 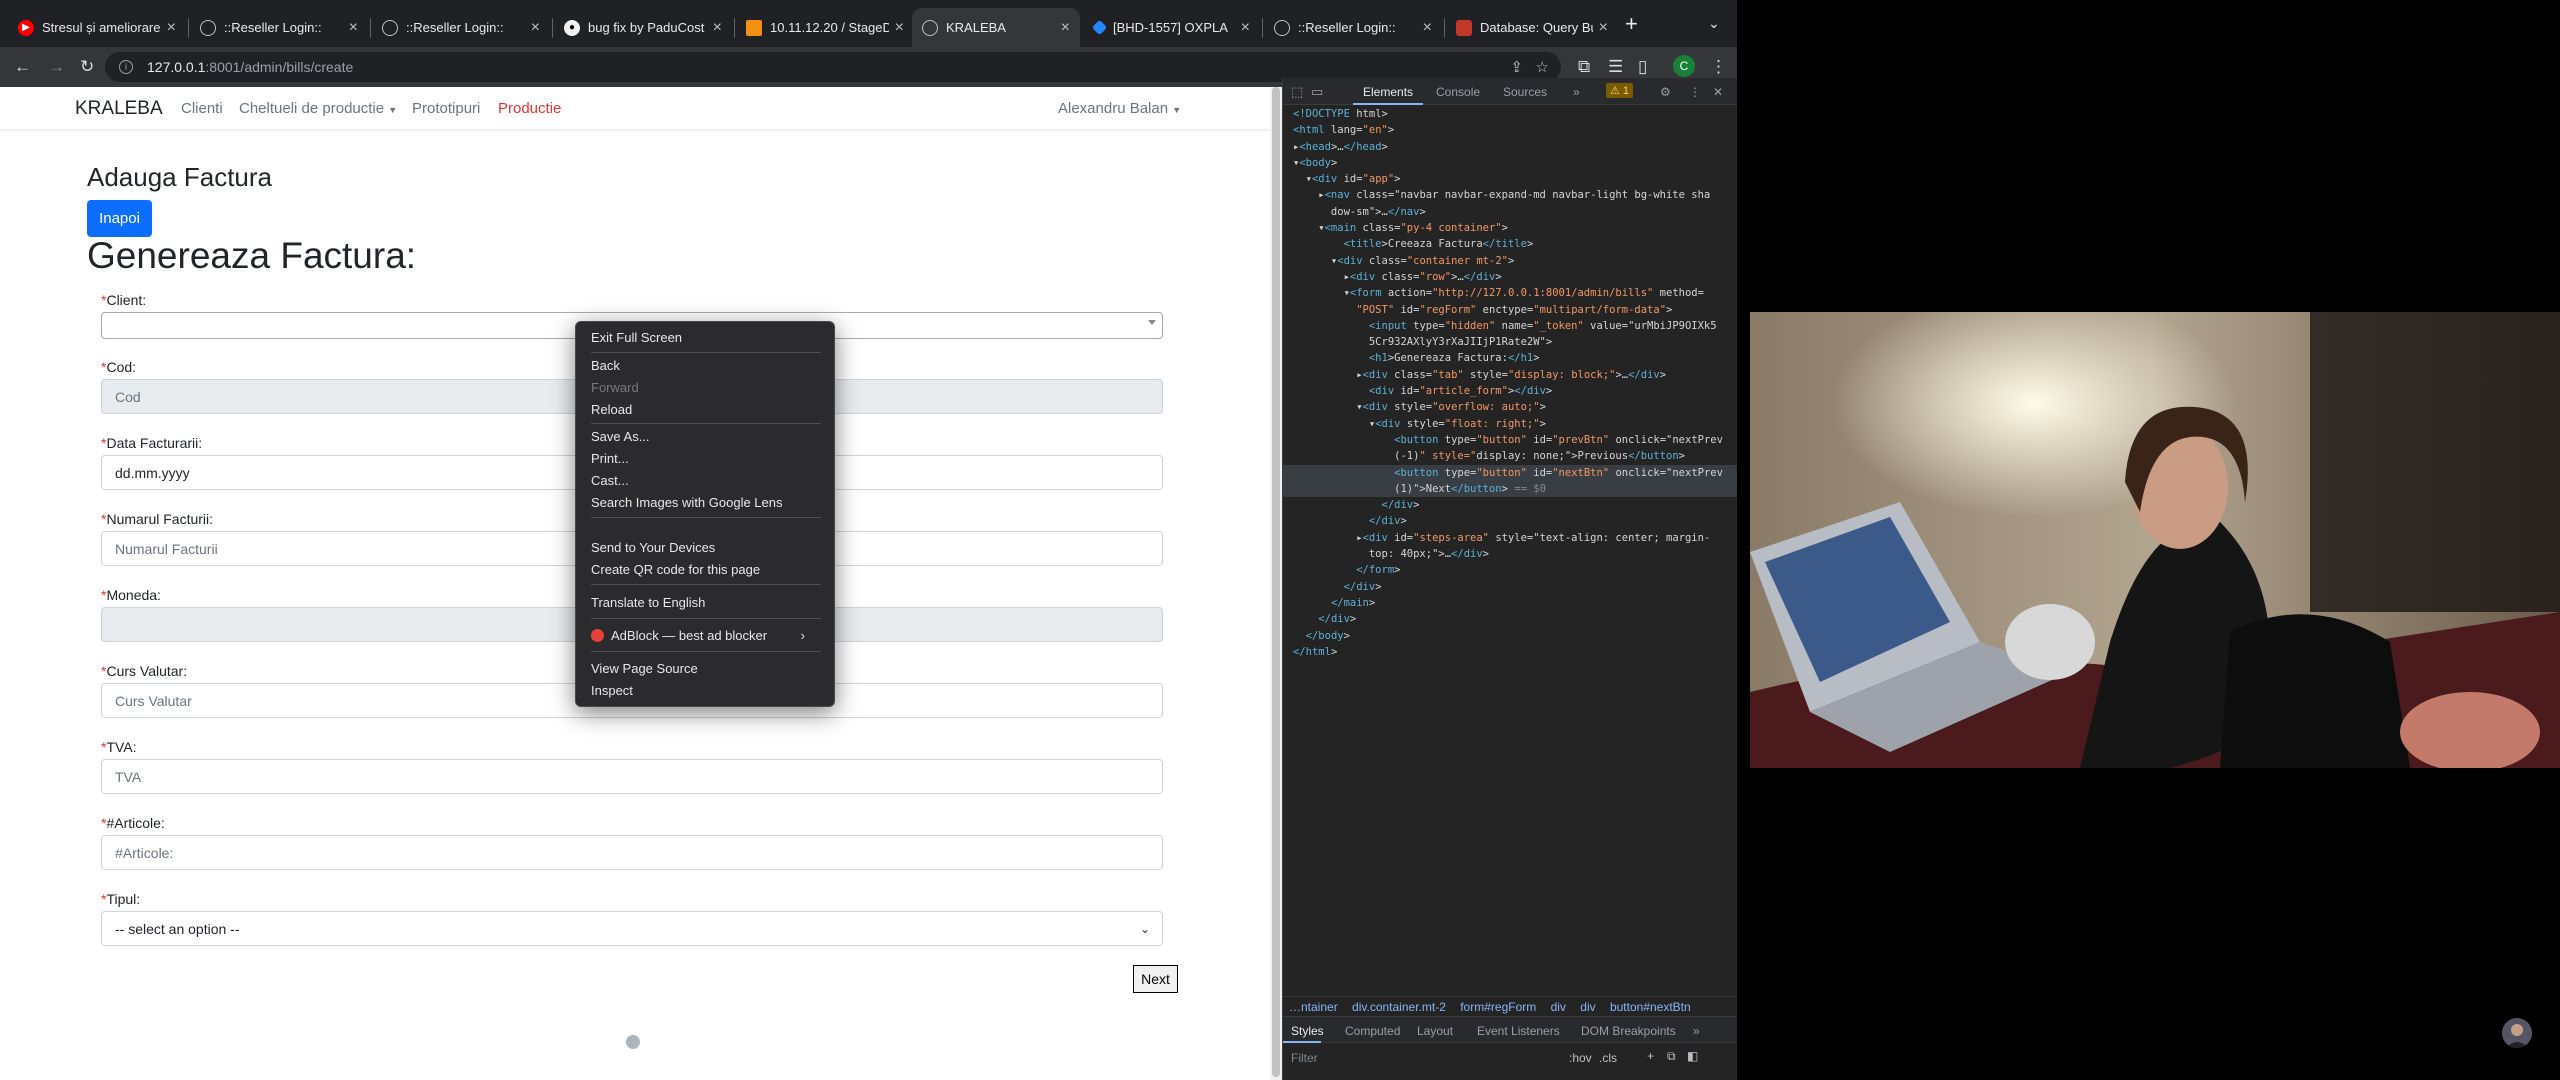 What do you see at coordinates (1313, 1007) in the screenshot?
I see `breadcrumb-item: …ntainer` at bounding box center [1313, 1007].